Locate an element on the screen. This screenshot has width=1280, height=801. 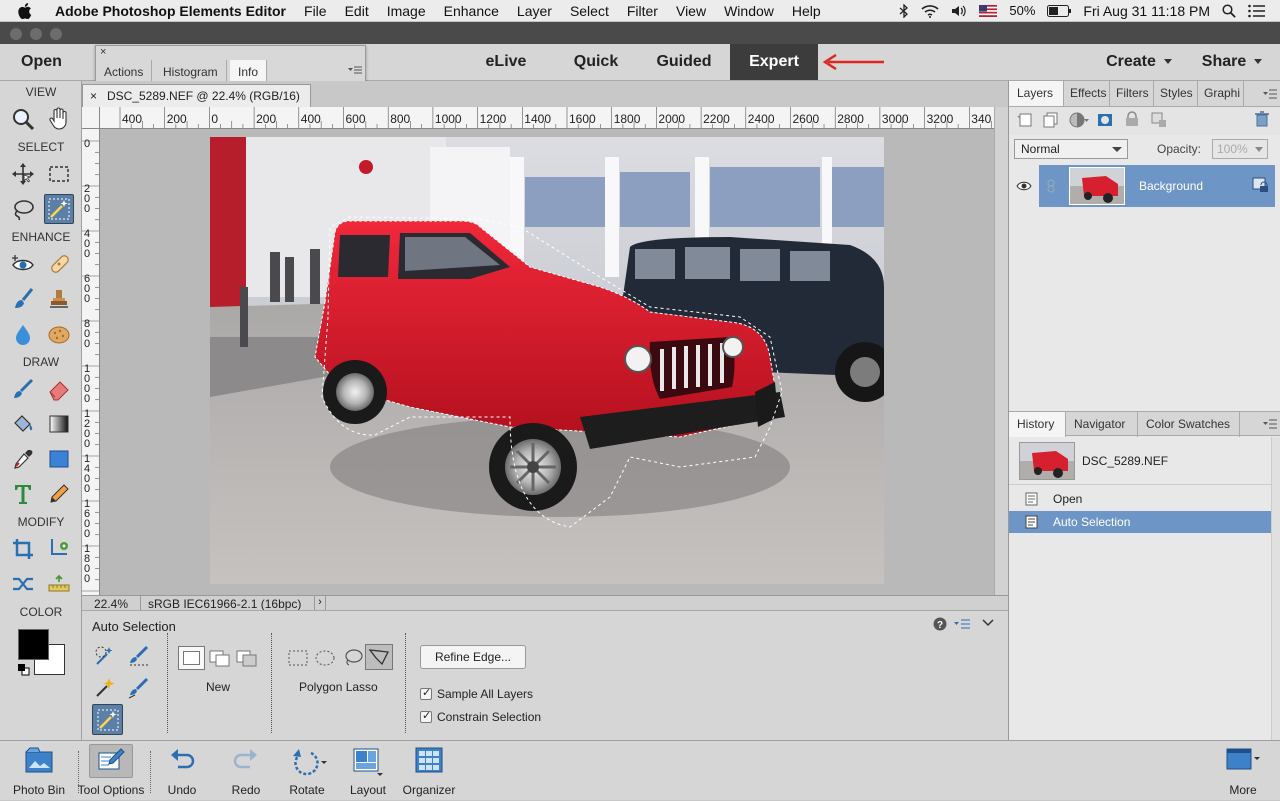
create-menu-button: Create is located at coordinates (1139, 62).